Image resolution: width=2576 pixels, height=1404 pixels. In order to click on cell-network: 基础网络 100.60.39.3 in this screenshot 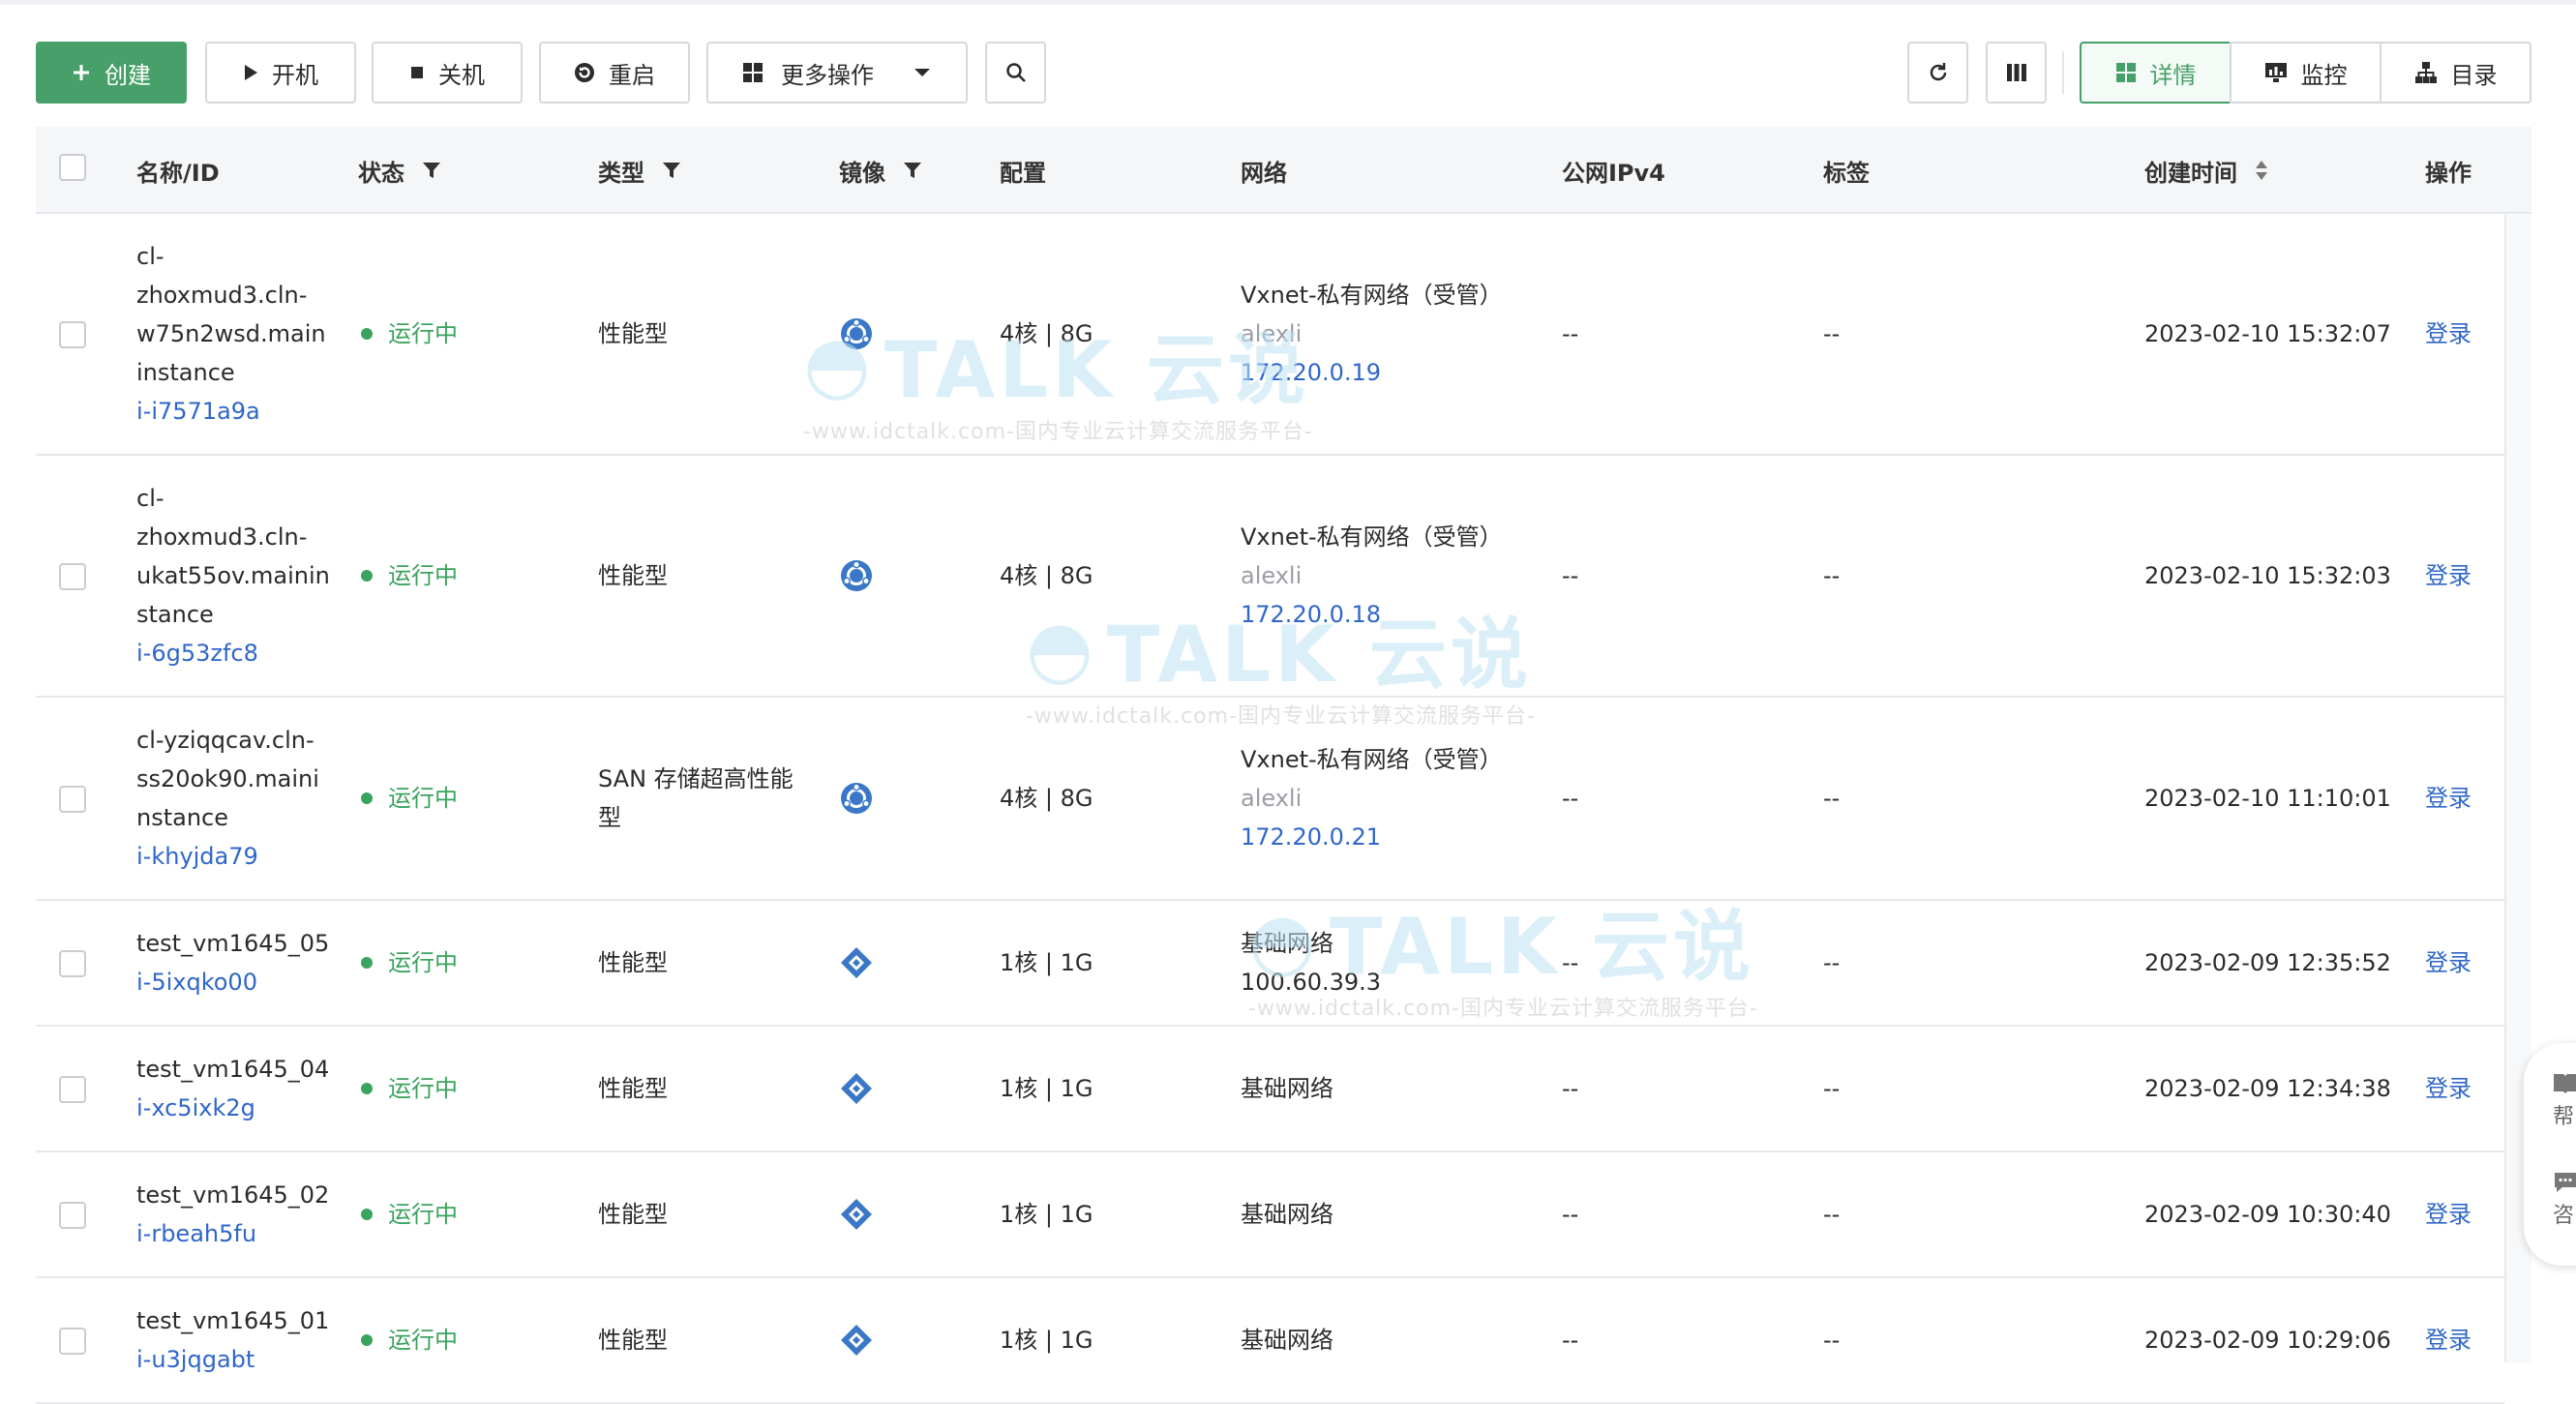, I will do `click(1395, 963)`.